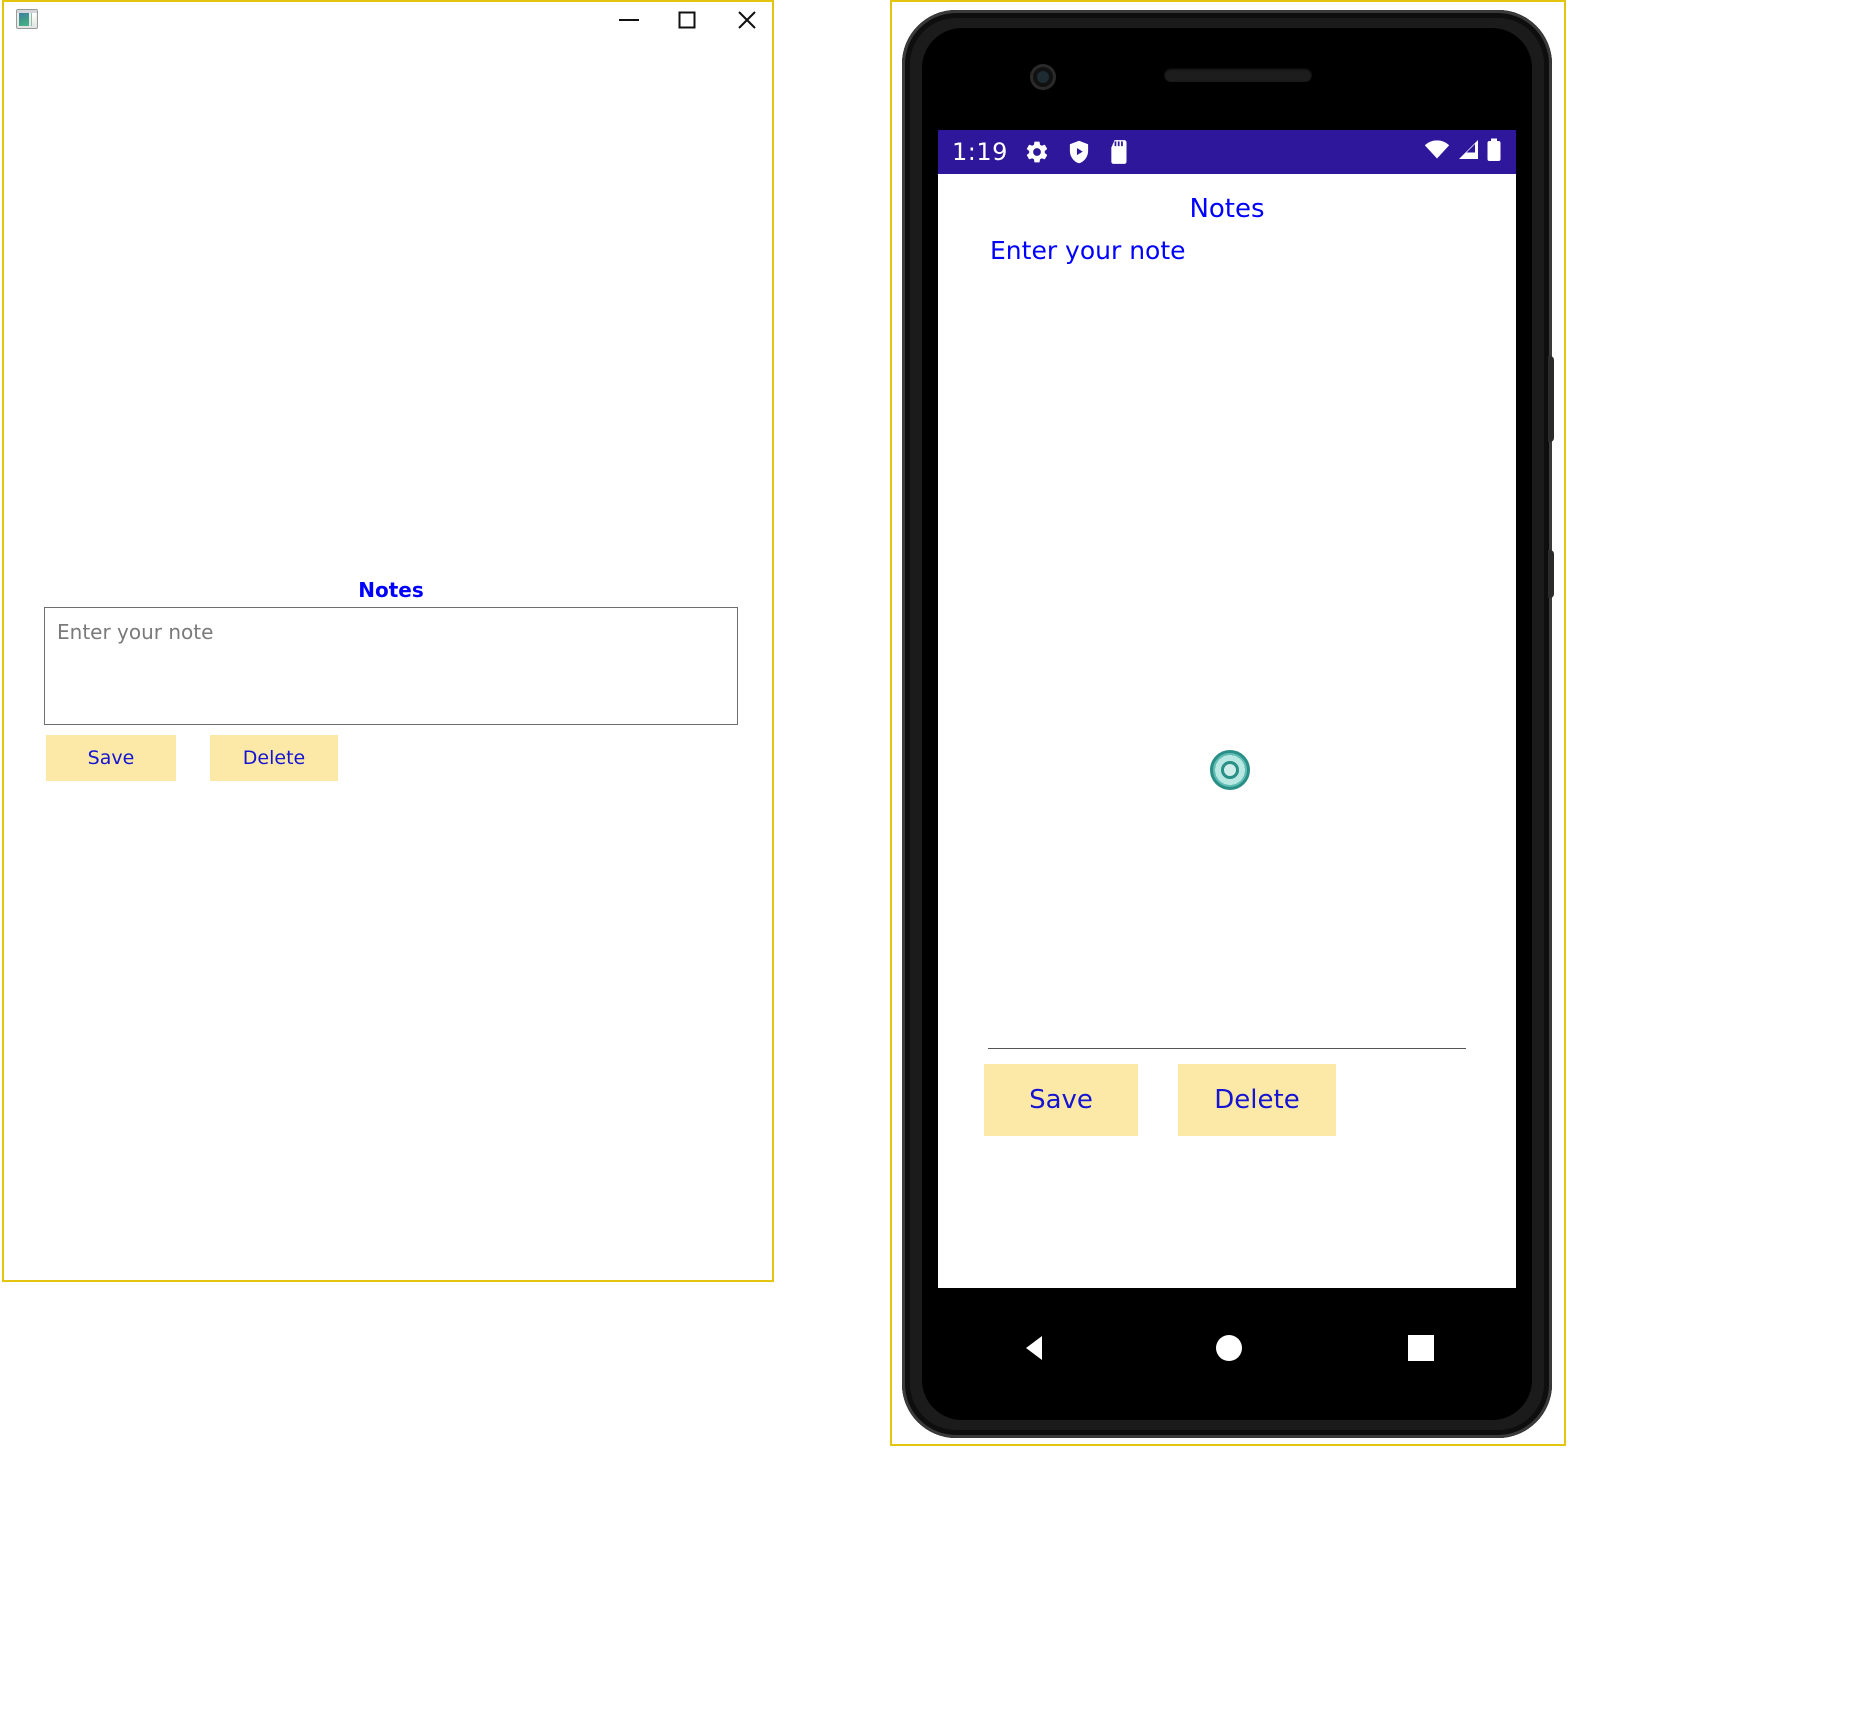 This screenshot has width=1864, height=1724. What do you see at coordinates (687, 20) in the screenshot?
I see `maximize-icon` at bounding box center [687, 20].